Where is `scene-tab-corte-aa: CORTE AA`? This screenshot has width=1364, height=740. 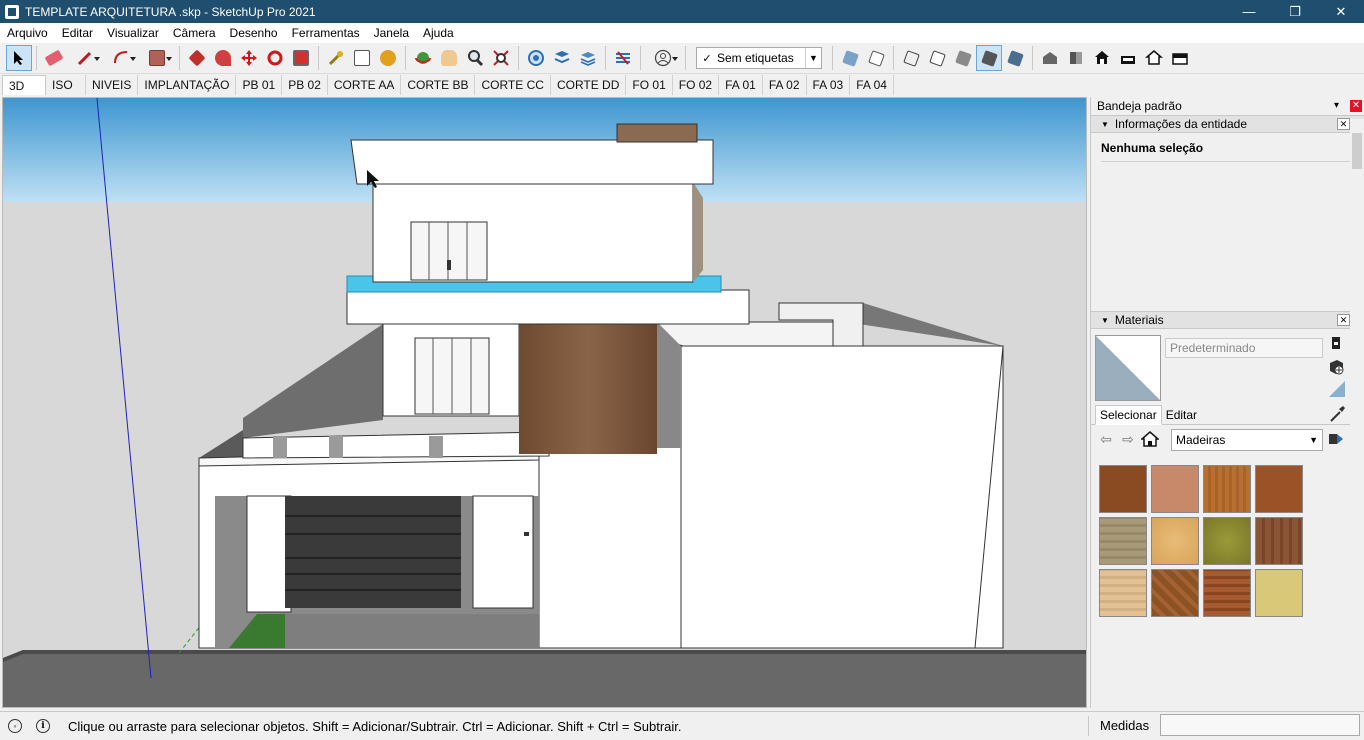 scene-tab-corte-aa: CORTE AA is located at coordinates (365, 85).